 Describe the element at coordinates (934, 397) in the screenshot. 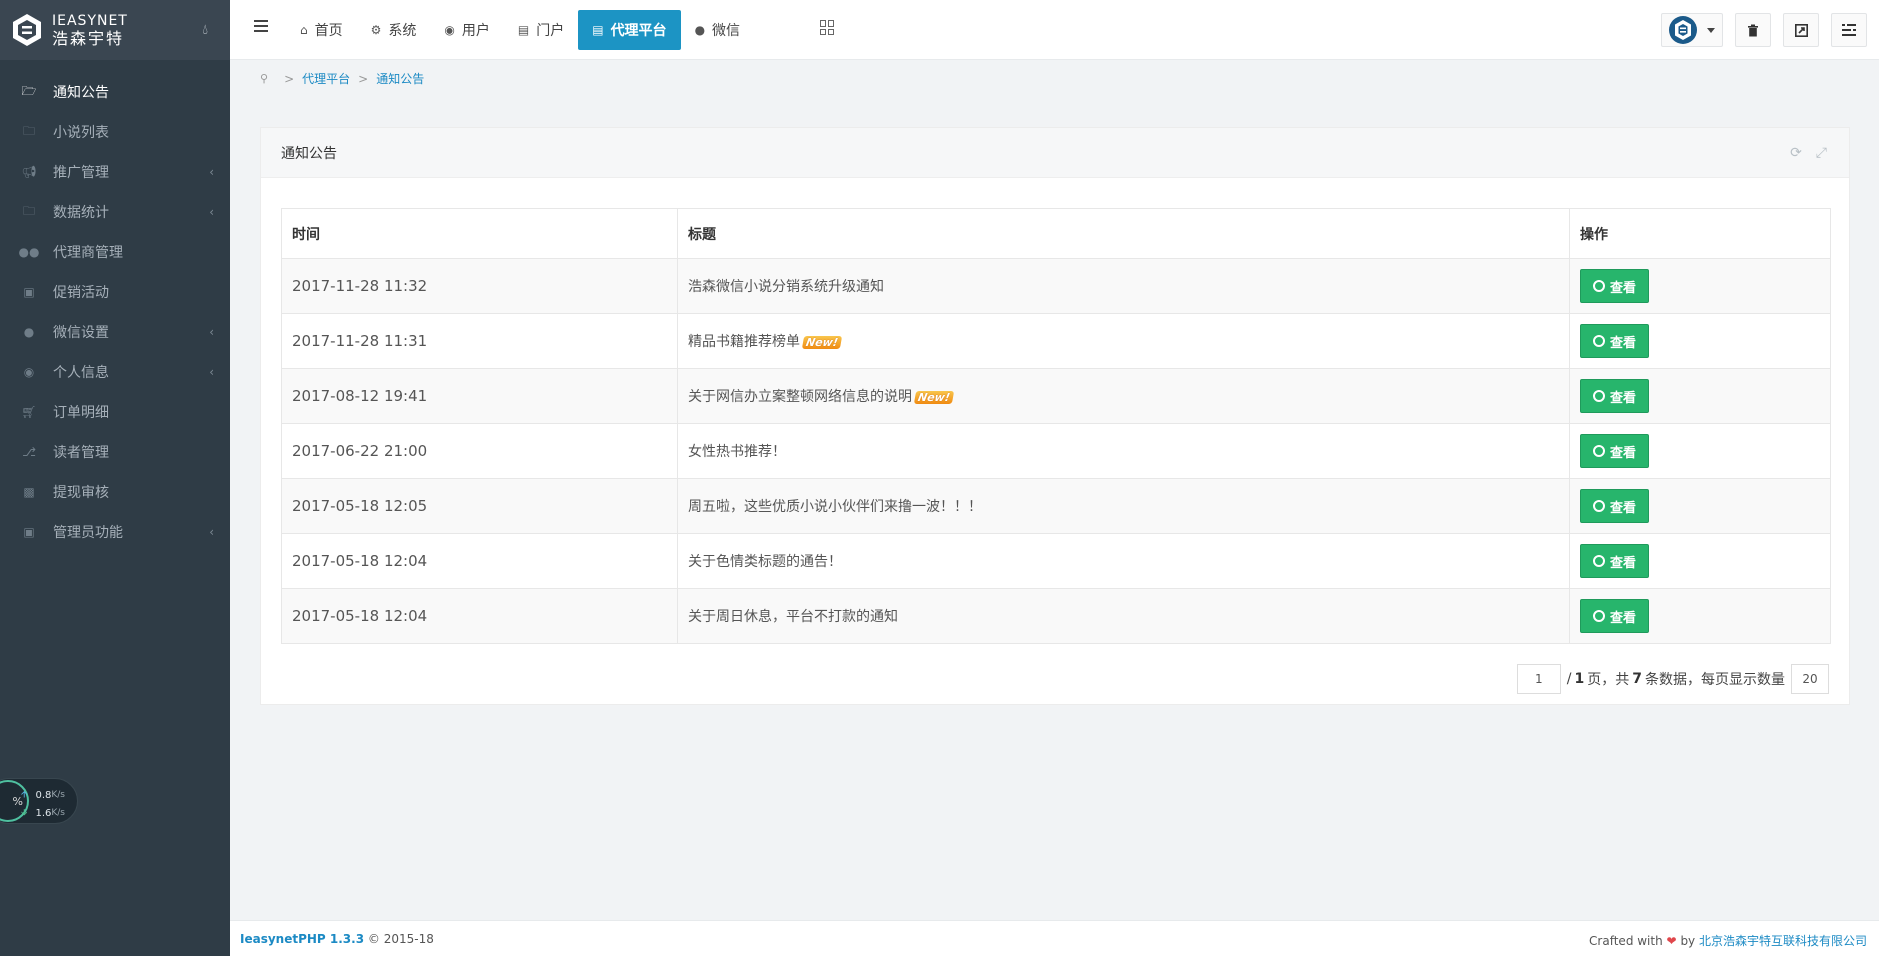

I see `new-badge: New!` at that location.